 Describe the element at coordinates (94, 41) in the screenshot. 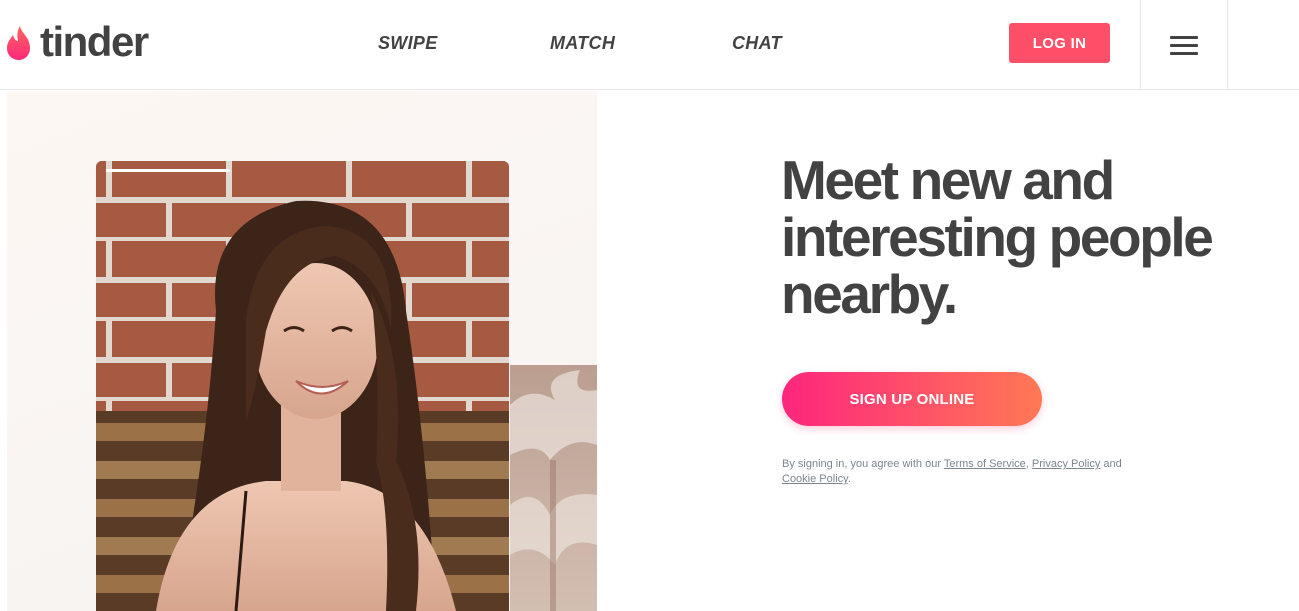

I see `tinder-wordmark: tinder` at that location.